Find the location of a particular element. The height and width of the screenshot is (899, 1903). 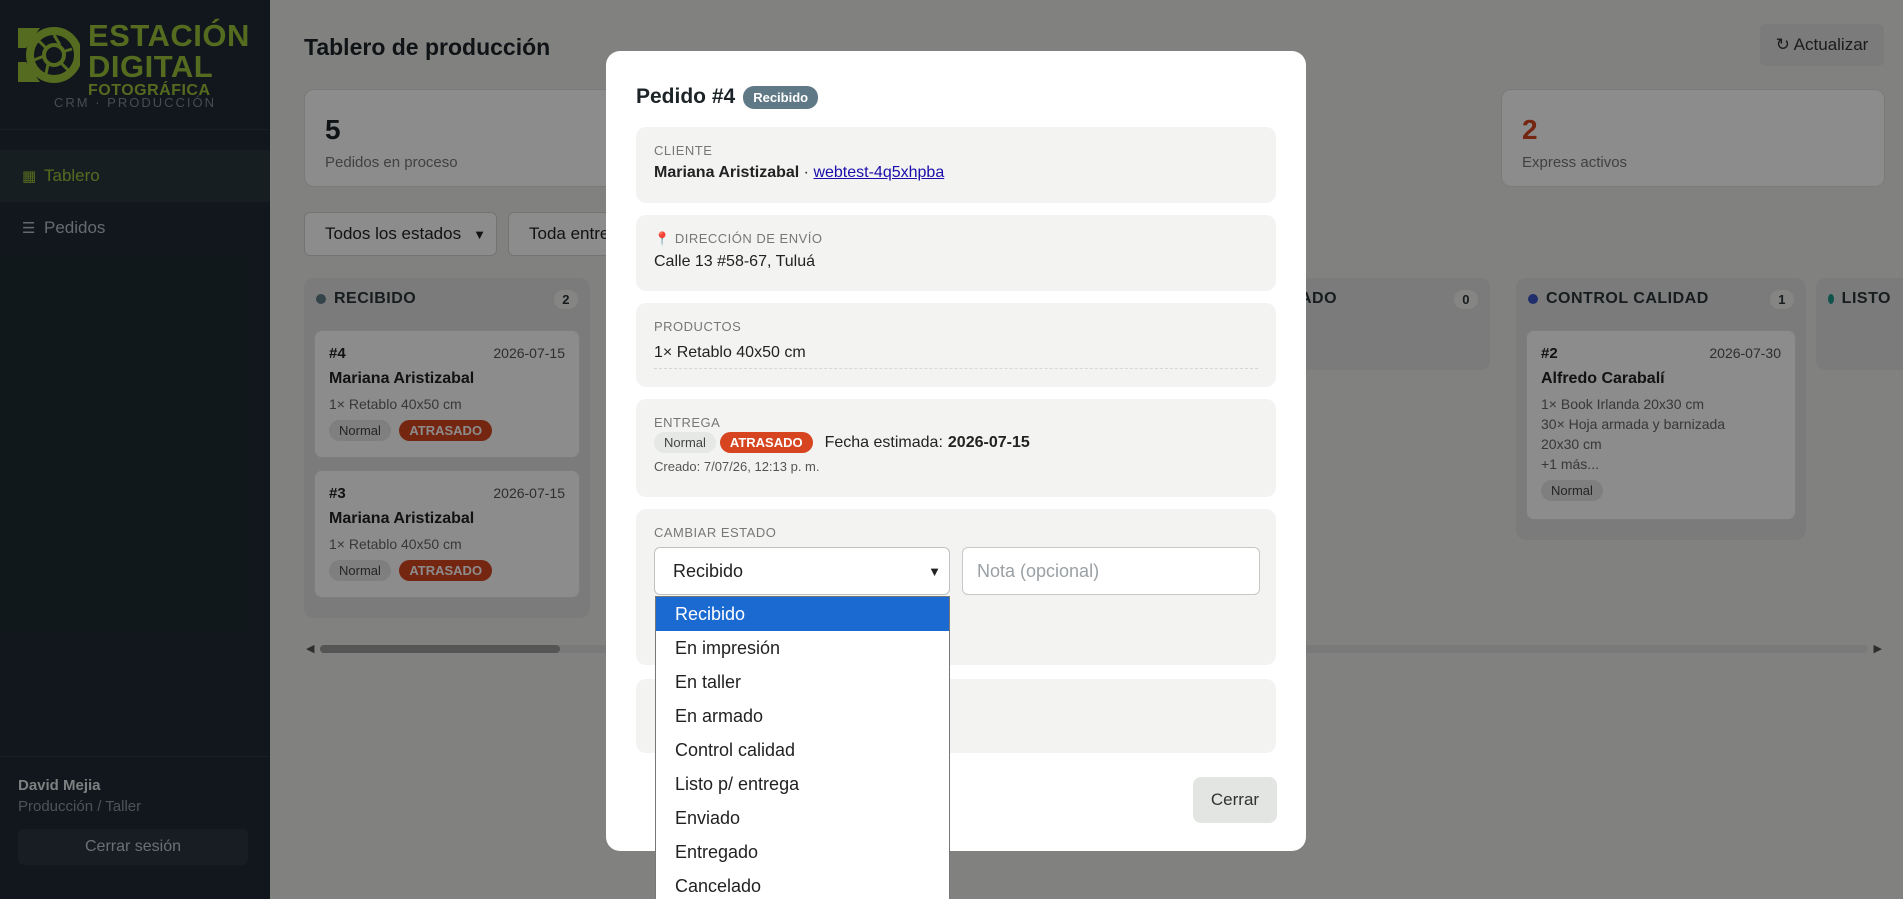

change-status-caption: CAMBIAR ESTADO is located at coordinates (715, 532).